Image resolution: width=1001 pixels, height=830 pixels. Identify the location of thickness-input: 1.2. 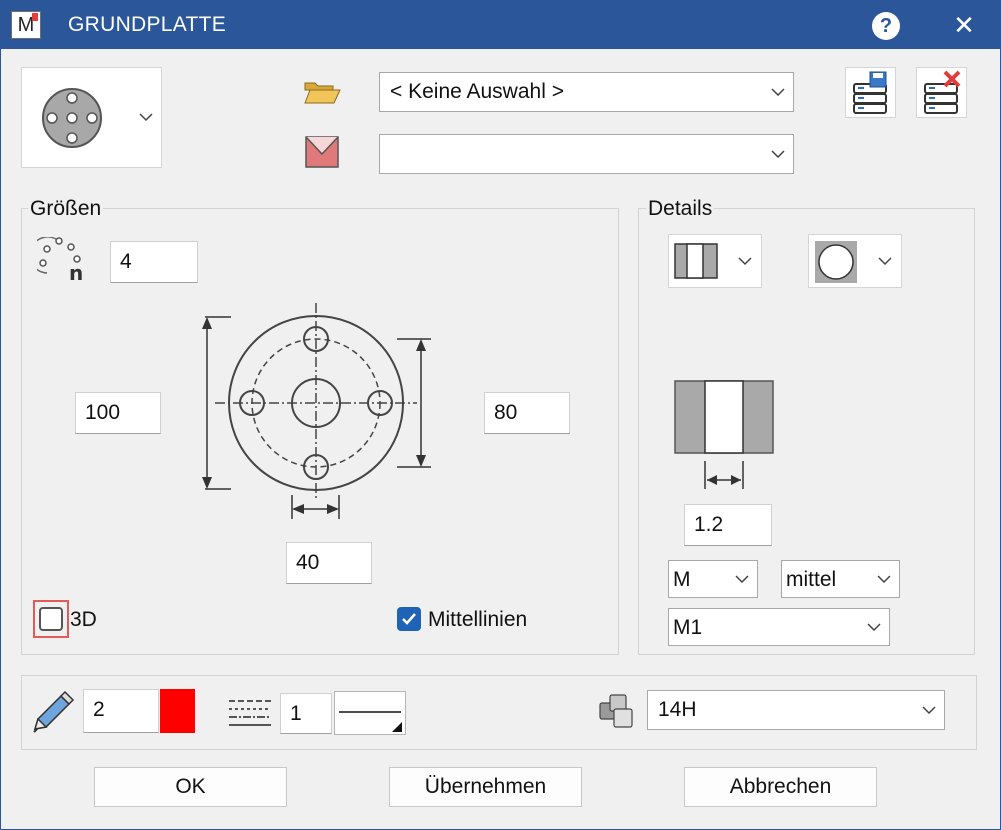
(728, 525).